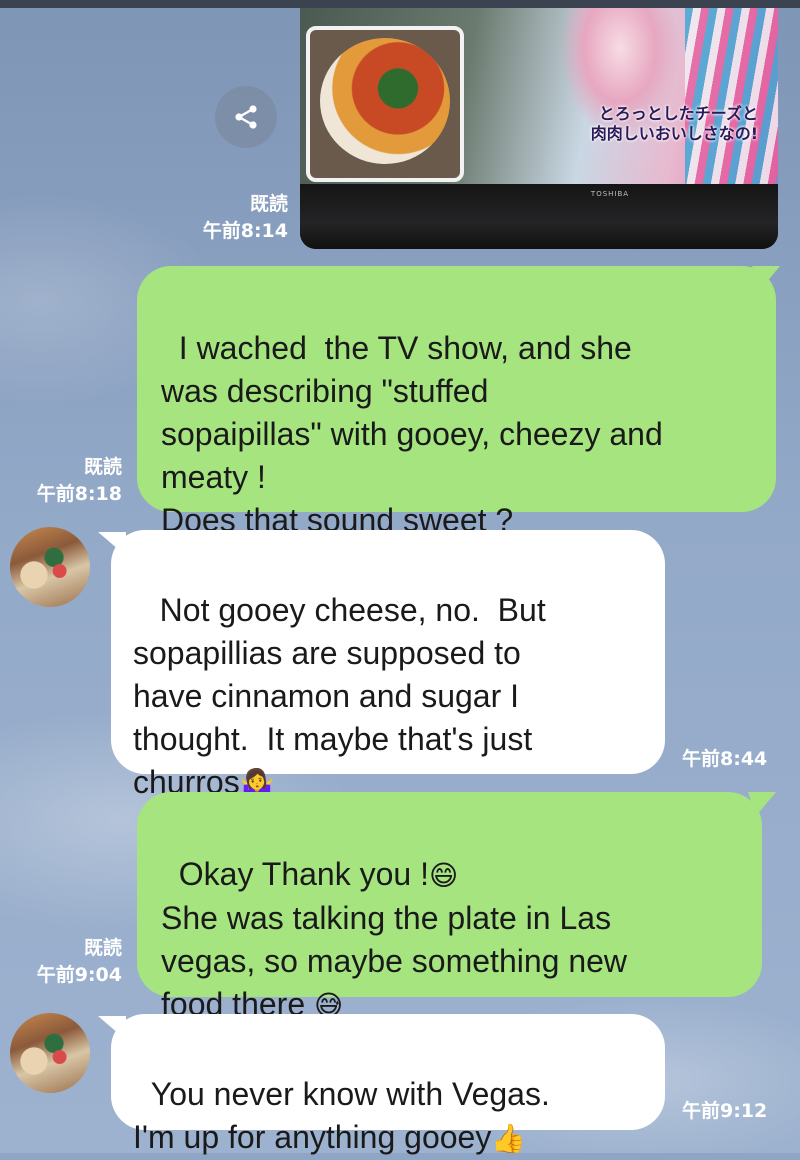  What do you see at coordinates (79, 494) in the screenshot?
I see `message-timestamp: 午前8:18` at bounding box center [79, 494].